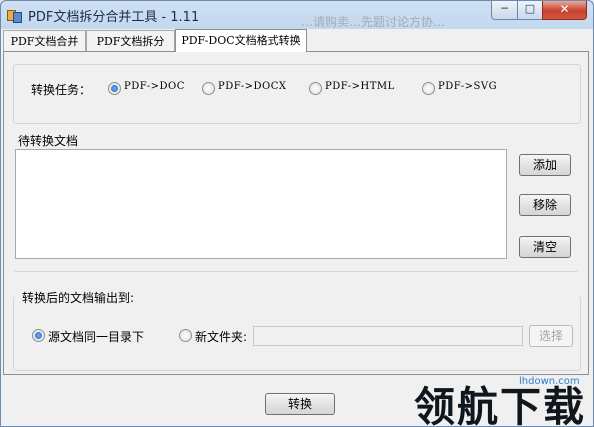  What do you see at coordinates (545, 247) in the screenshot?
I see `clear-button: 清空` at bounding box center [545, 247].